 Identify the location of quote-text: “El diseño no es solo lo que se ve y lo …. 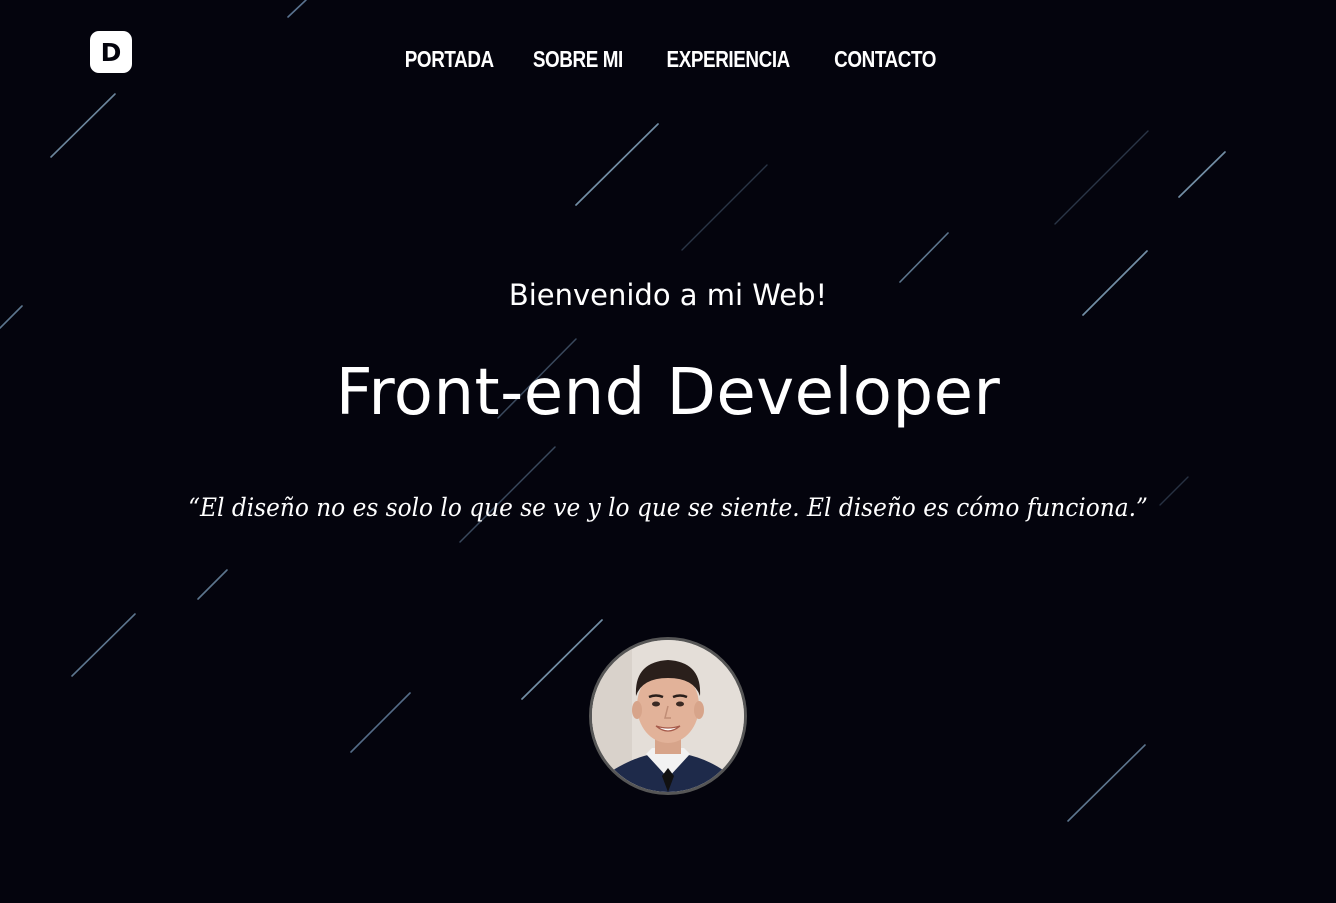
(668, 507).